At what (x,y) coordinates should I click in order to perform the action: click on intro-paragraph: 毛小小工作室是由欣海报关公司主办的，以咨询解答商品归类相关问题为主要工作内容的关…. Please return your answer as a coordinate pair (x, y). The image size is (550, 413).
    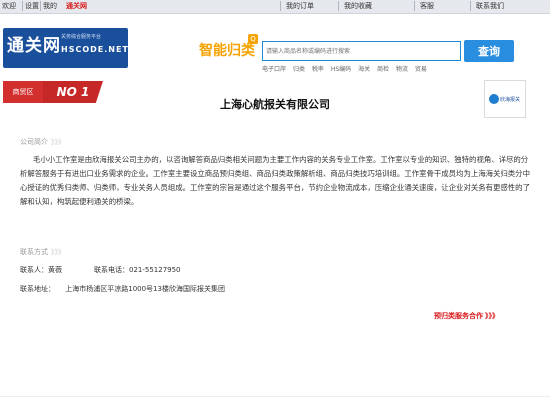
    Looking at the image, I should click on (275, 180).